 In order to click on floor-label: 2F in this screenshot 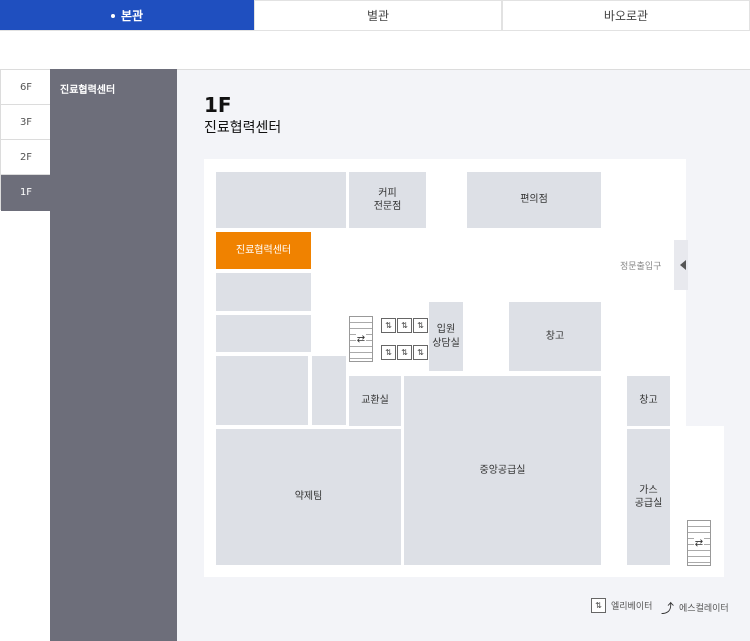, I will do `click(26, 157)`.